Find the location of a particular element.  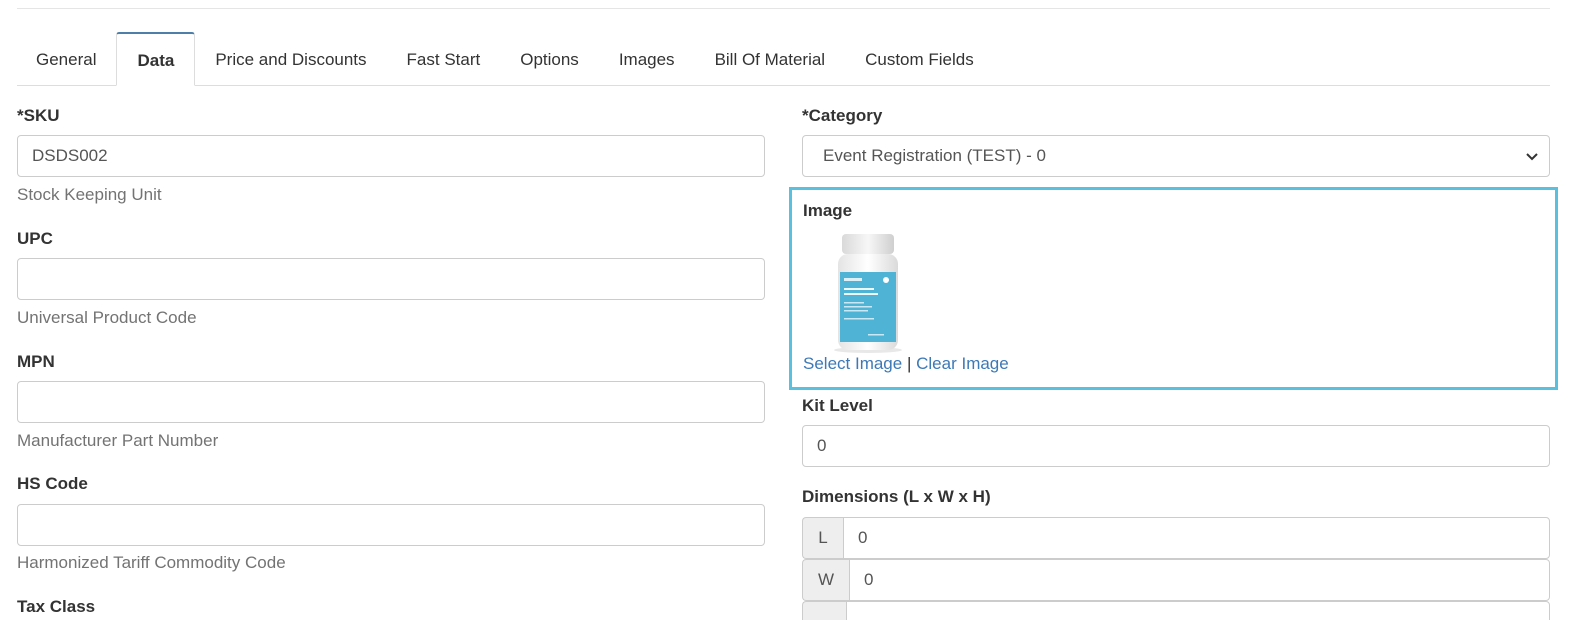

dimension-length-group: L is located at coordinates (1176, 538).